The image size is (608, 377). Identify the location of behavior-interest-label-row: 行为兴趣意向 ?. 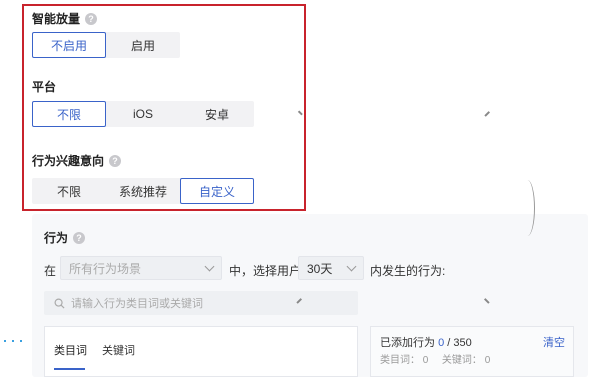
(77, 160).